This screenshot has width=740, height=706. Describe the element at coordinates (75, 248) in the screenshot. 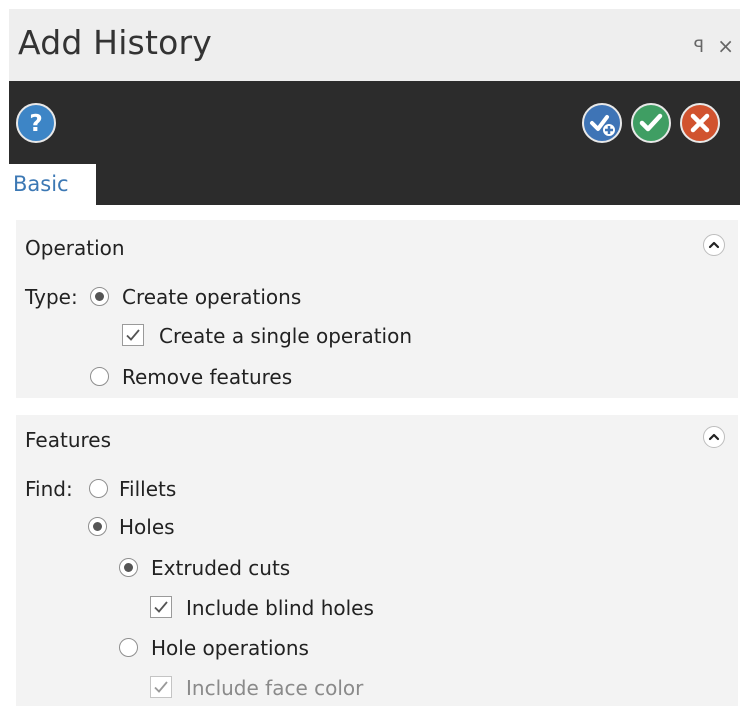

I see `operation-group-title: Operation` at that location.